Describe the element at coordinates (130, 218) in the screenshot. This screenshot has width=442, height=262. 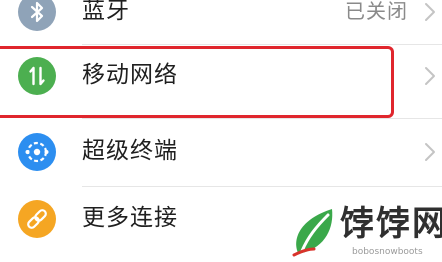
I see `settings-item-label: 更多连接` at that location.